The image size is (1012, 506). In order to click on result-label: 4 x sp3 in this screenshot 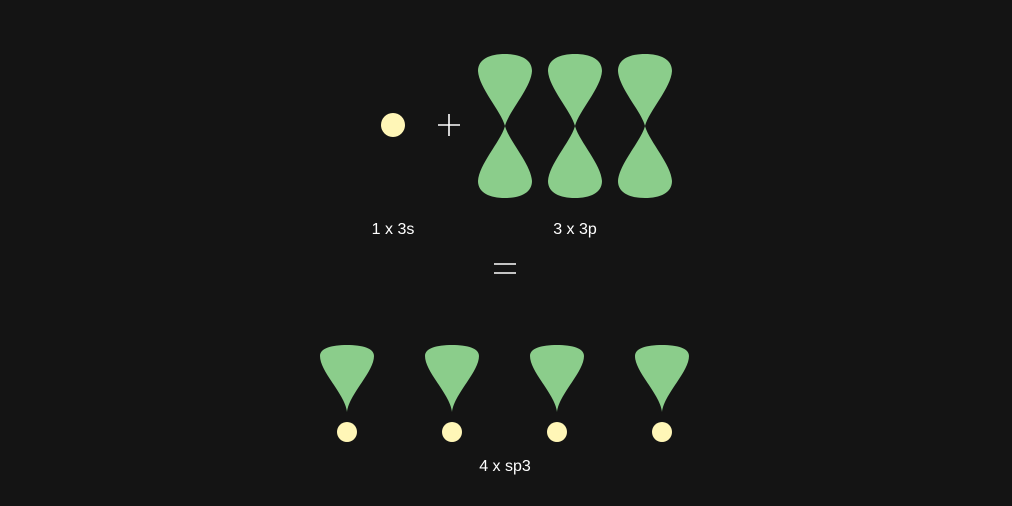, I will do `click(505, 466)`.